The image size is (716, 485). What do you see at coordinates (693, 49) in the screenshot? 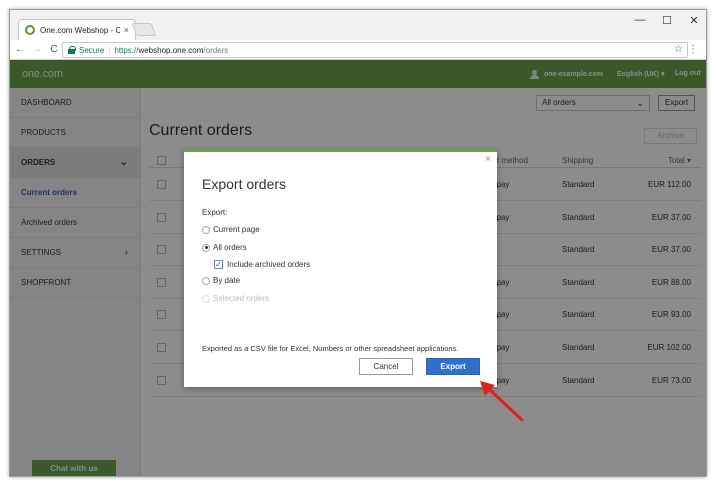
I see `browser-menu-icon: ⋮` at bounding box center [693, 49].